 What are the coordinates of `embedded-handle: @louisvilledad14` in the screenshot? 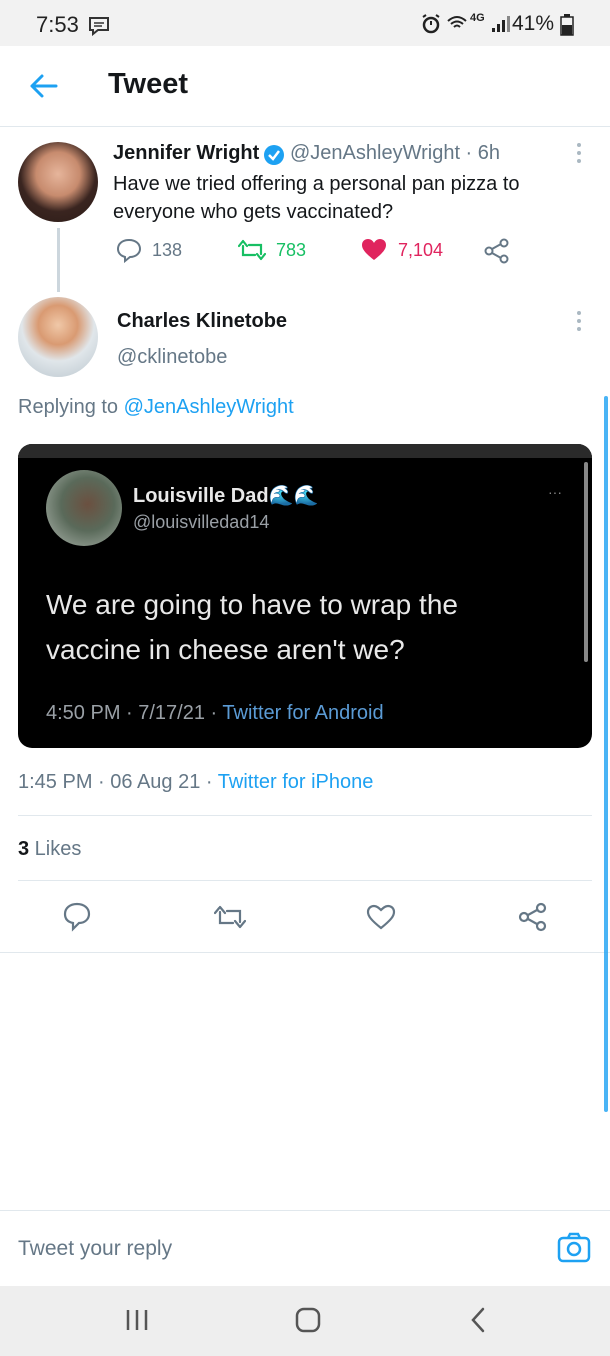 It's located at (201, 522).